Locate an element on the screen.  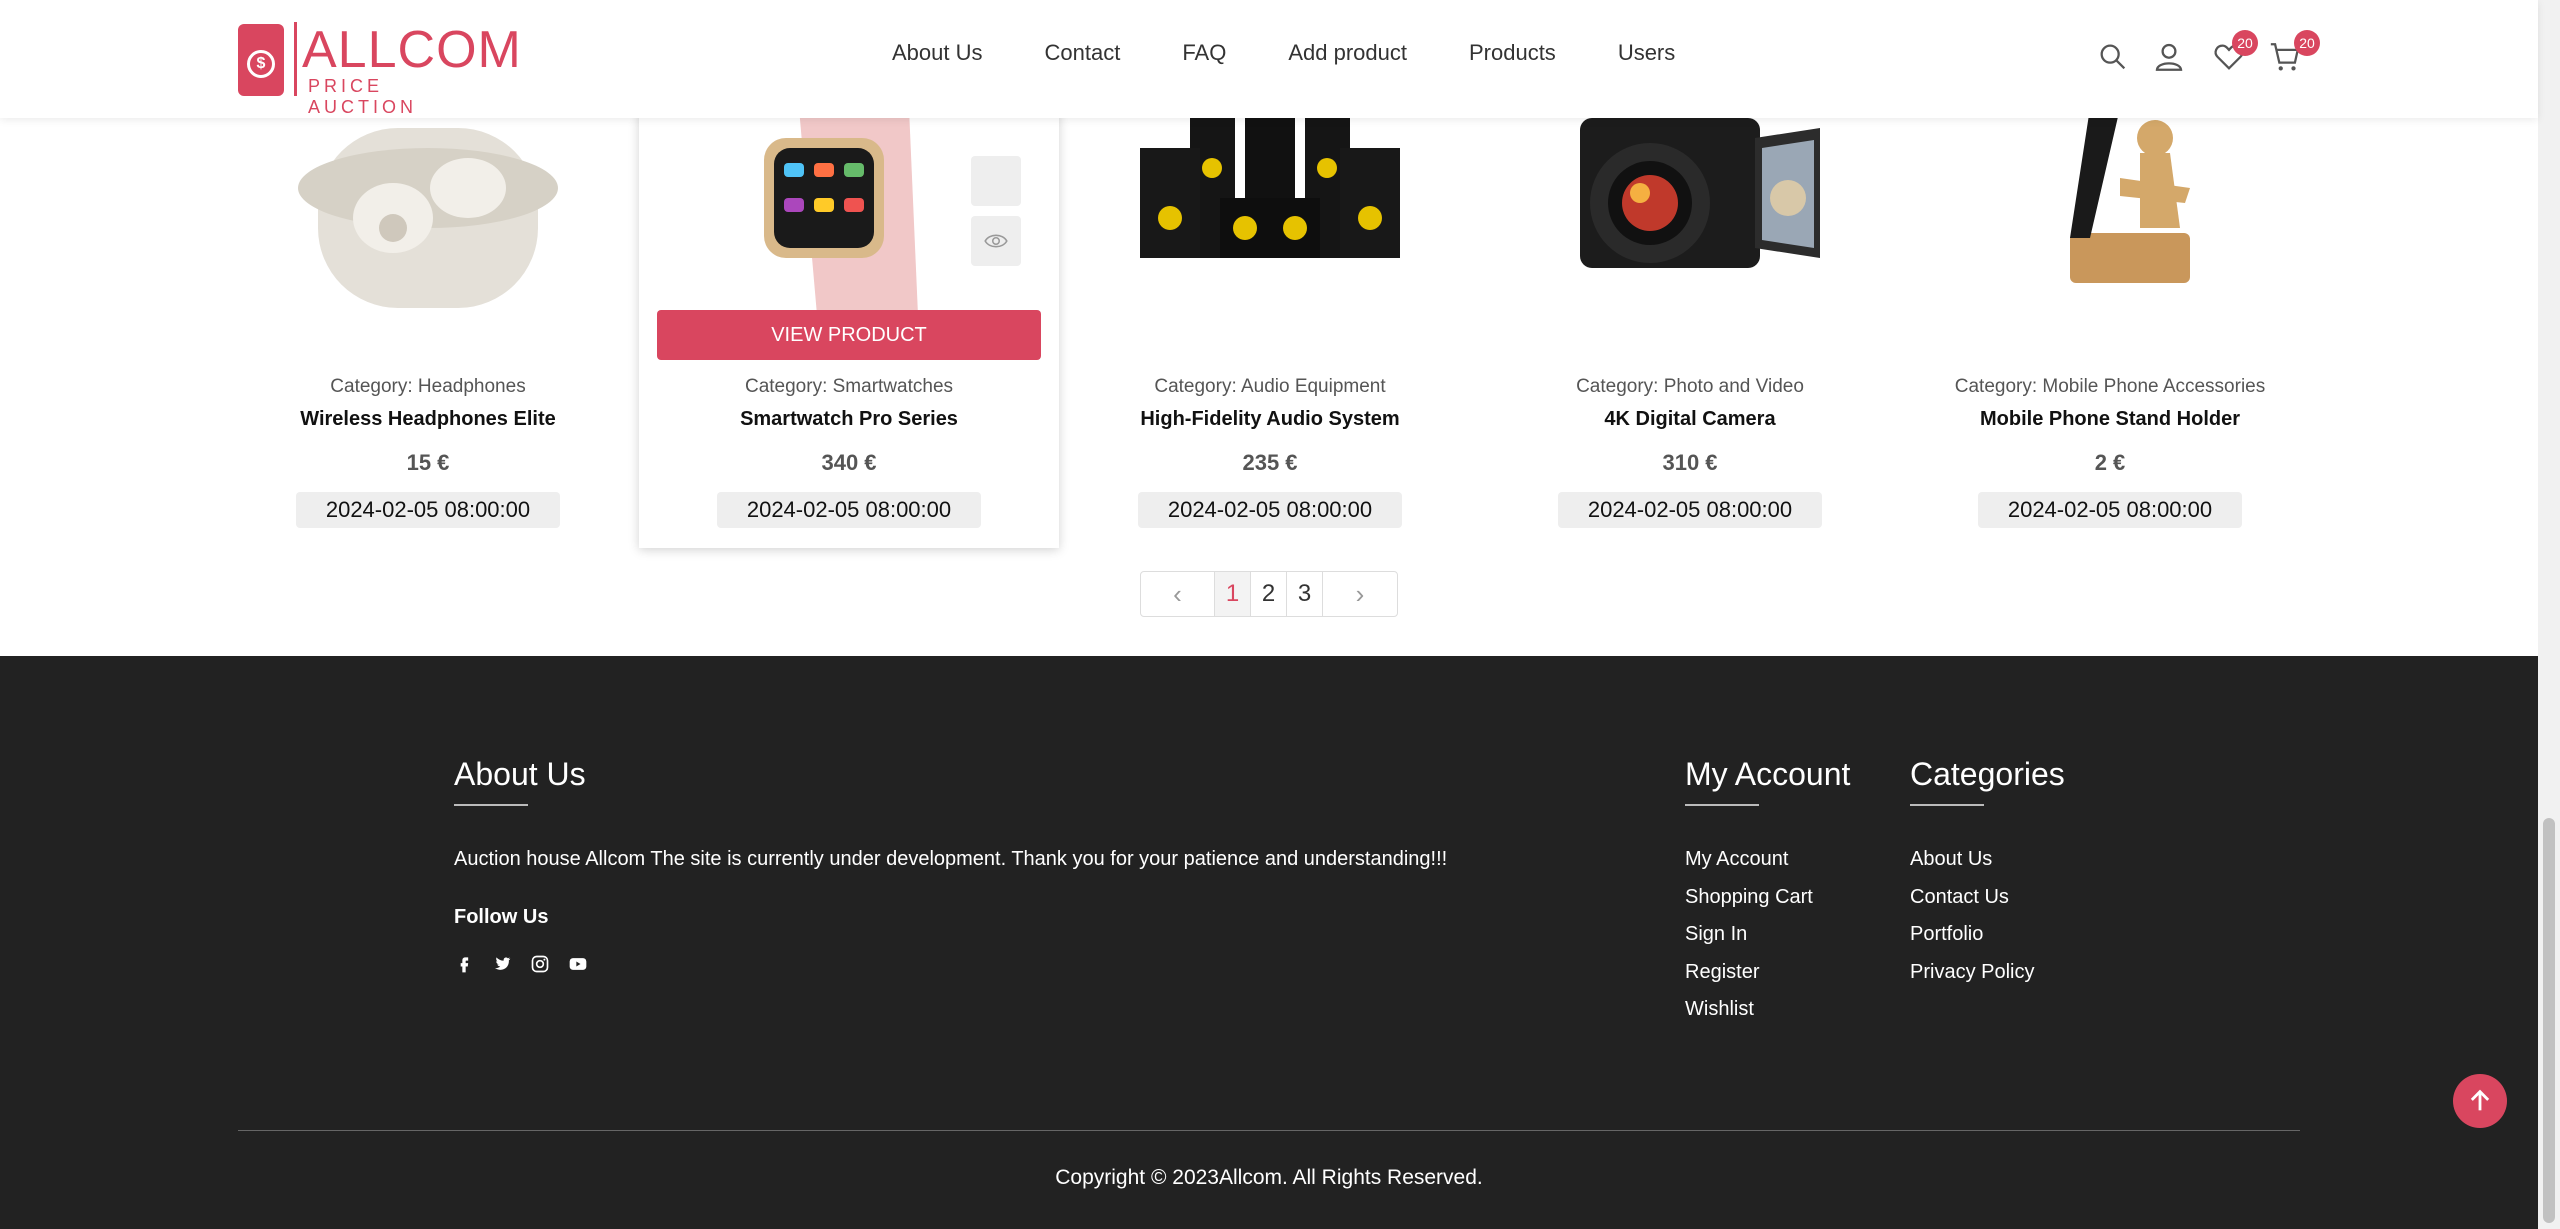
logo-title: ALLCOM is located at coordinates (412, 50).